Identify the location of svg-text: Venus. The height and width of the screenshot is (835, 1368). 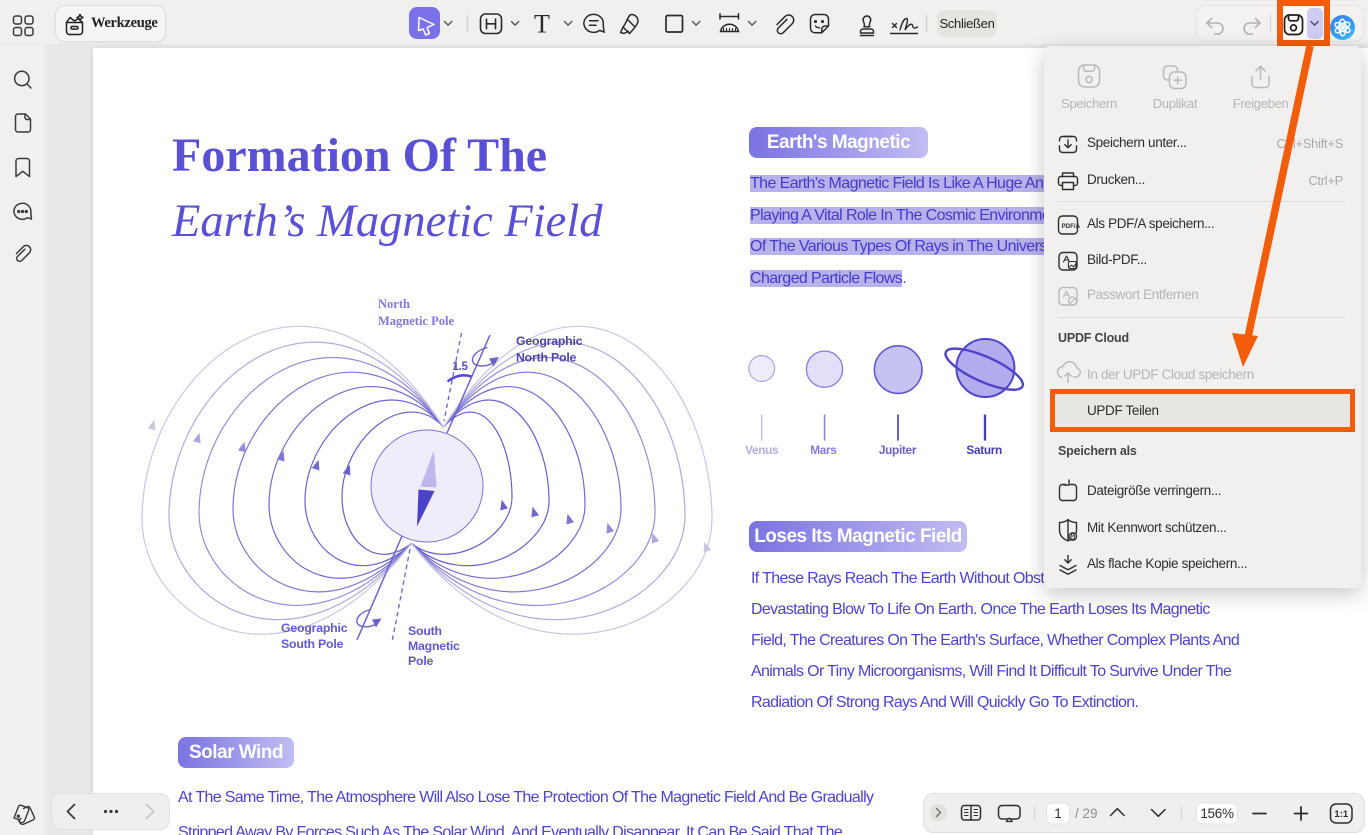
(762, 450).